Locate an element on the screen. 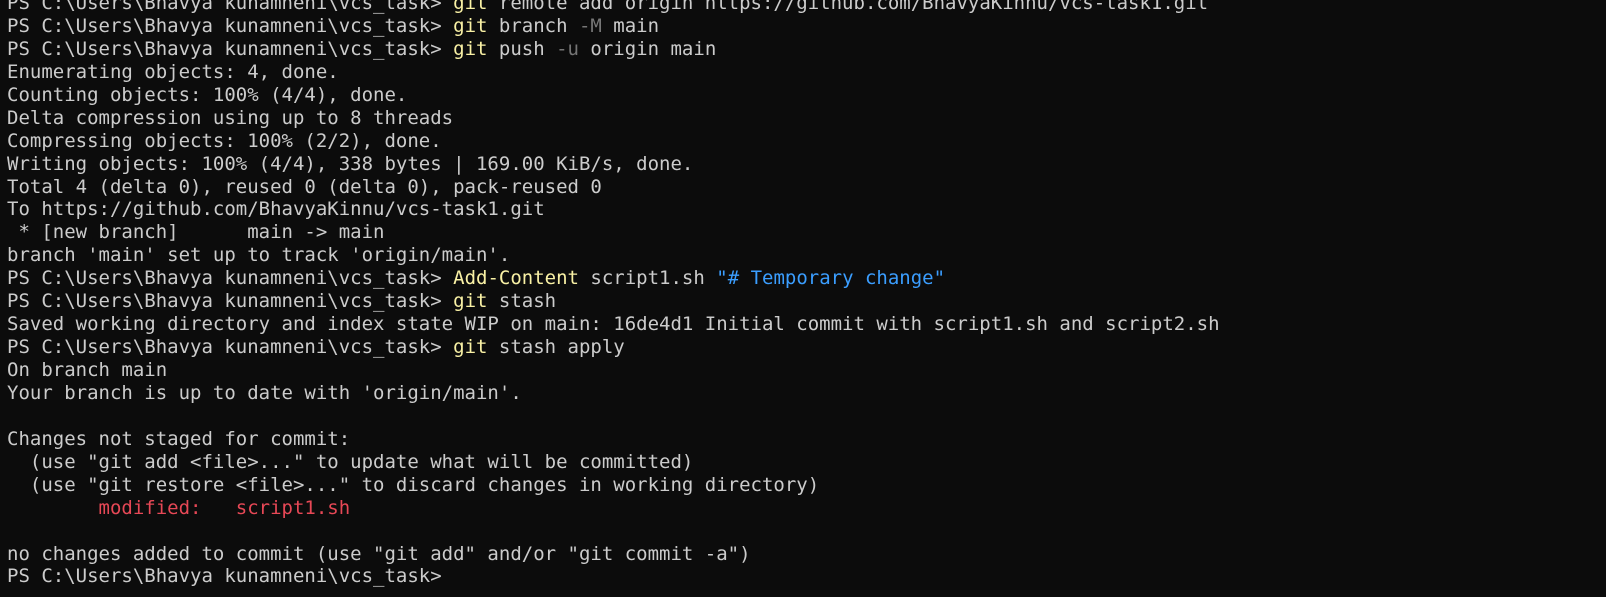  modified-file-text: modified: script1.sh is located at coordinates (179, 507).